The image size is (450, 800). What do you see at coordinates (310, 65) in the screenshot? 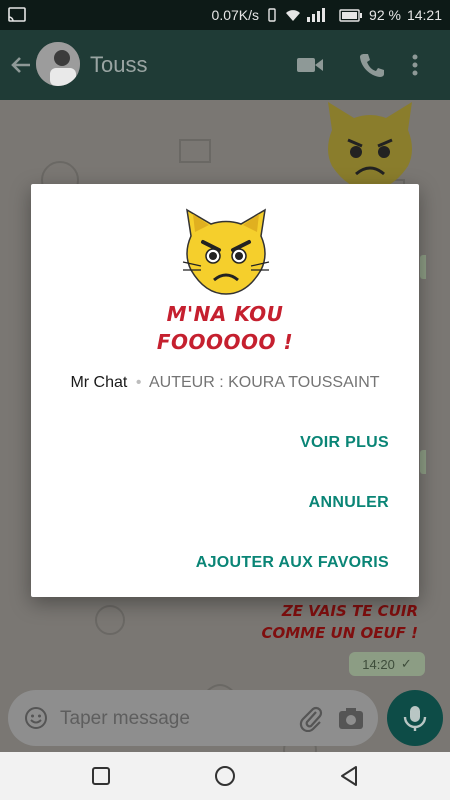
I see `video-call-icon` at bounding box center [310, 65].